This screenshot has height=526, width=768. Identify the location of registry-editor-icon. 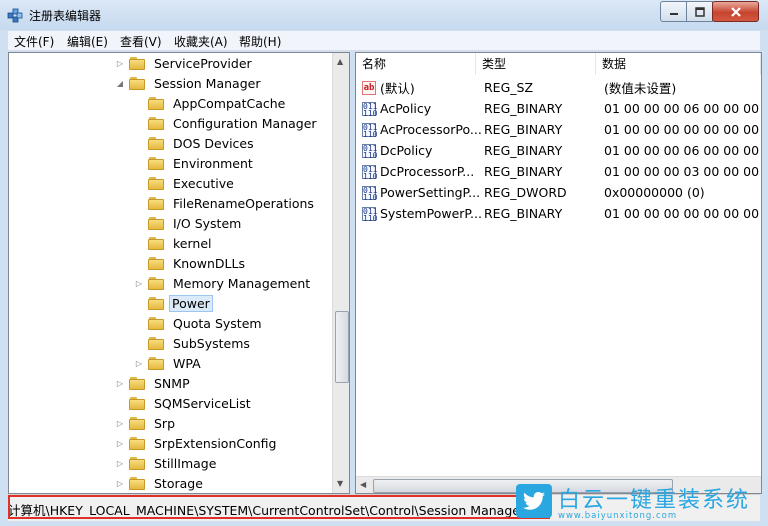
(15, 15).